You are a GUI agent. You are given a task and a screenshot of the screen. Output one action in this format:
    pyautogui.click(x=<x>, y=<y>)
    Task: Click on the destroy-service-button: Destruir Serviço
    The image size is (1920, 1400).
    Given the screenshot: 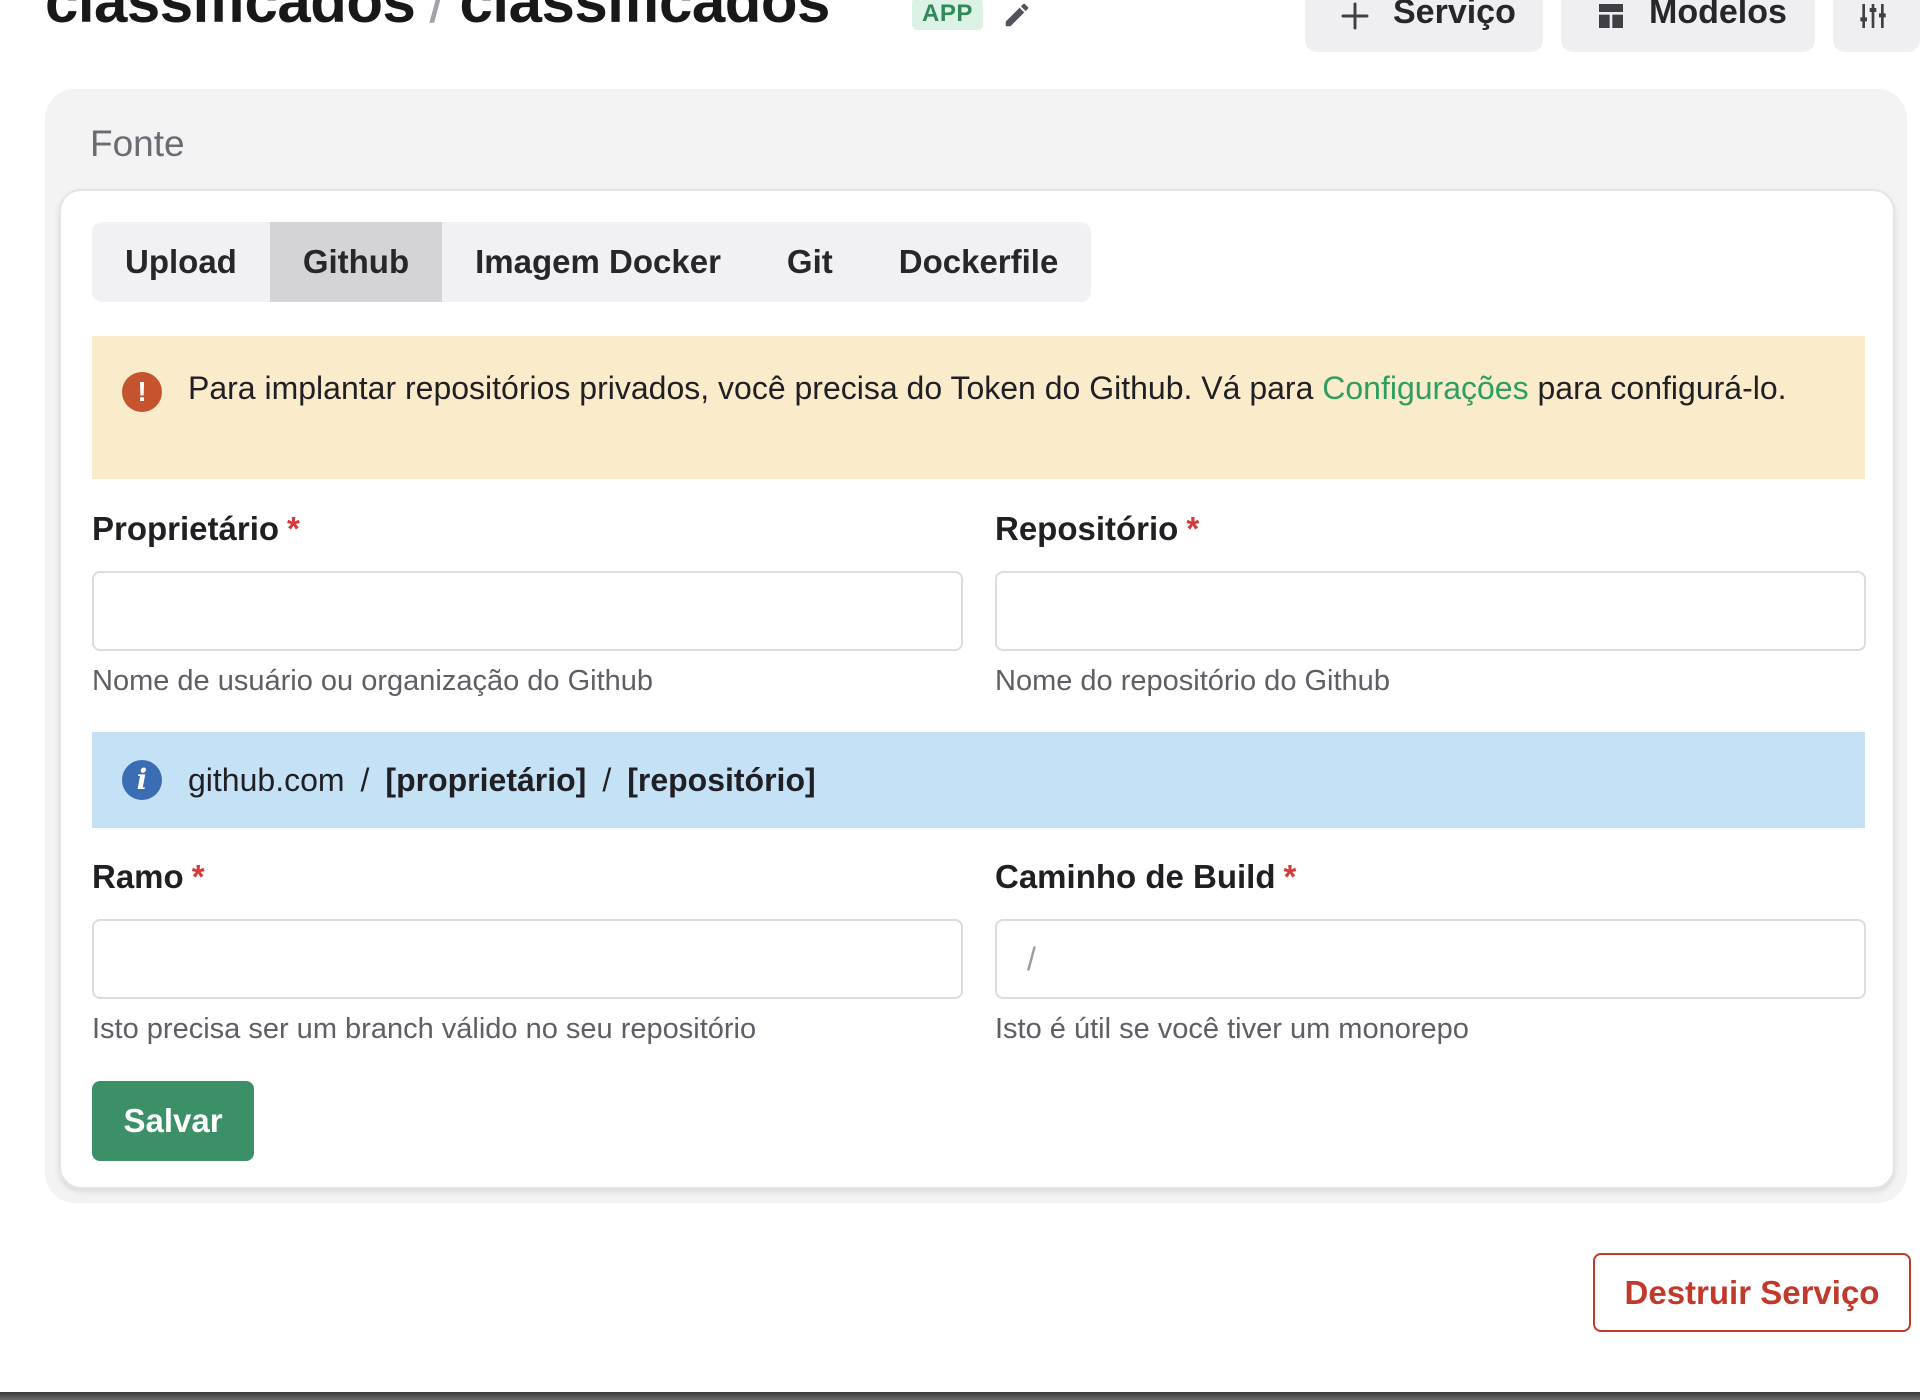 What is the action you would take?
    pyautogui.click(x=1752, y=1292)
    